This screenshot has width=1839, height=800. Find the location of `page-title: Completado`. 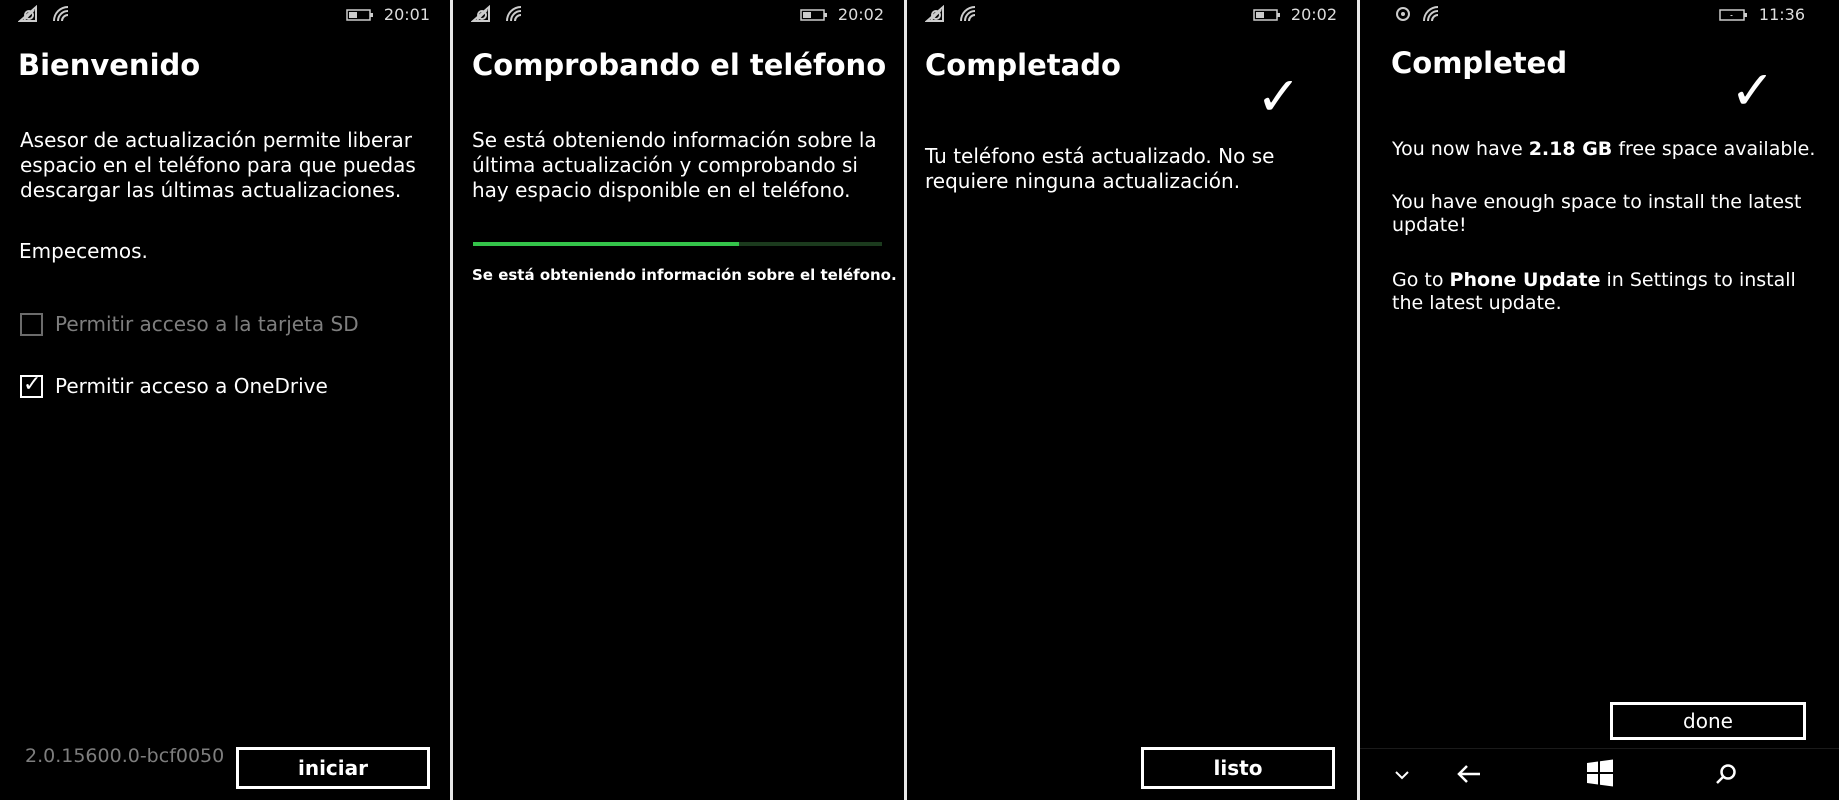

page-title: Completado is located at coordinates (1023, 65).